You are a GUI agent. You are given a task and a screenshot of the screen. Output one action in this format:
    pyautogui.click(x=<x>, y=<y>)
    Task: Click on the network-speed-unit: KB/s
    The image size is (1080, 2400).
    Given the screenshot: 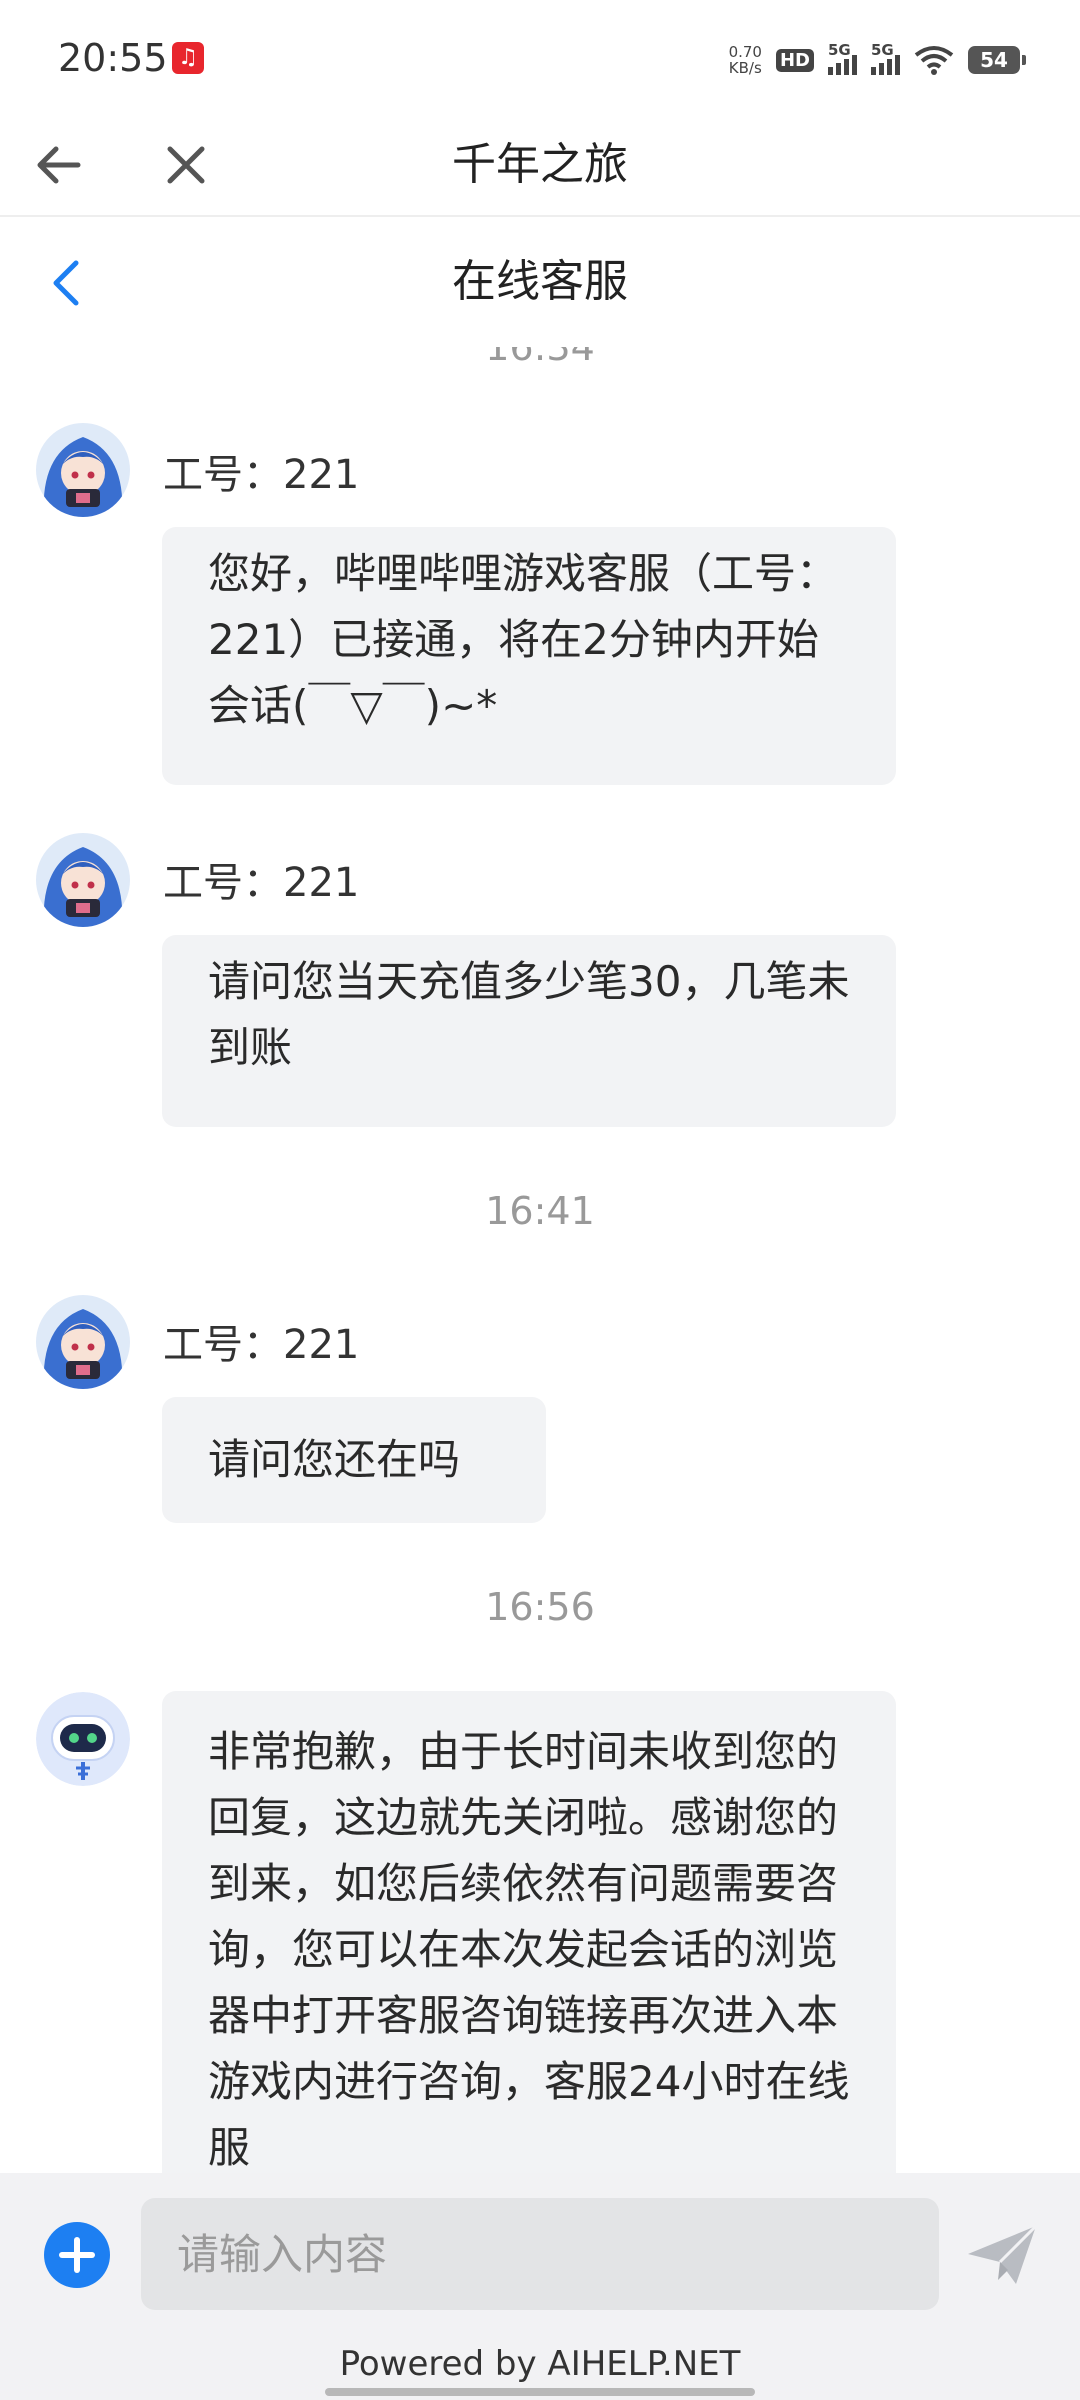 What is the action you would take?
    pyautogui.click(x=745, y=68)
    